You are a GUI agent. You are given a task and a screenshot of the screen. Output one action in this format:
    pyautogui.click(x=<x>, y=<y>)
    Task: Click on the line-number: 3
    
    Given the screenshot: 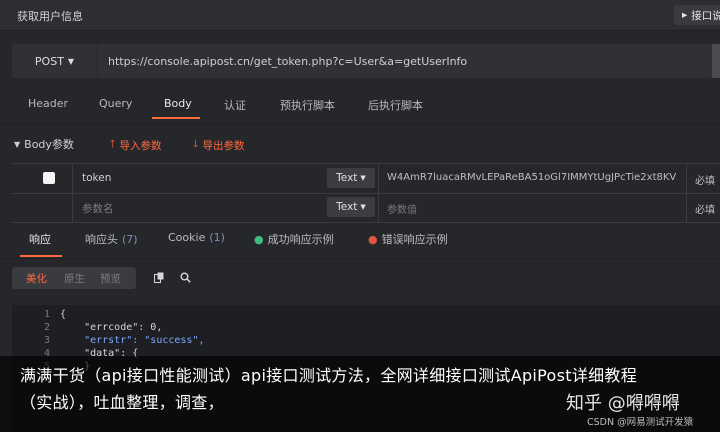 What is the action you would take?
    pyautogui.click(x=46, y=340)
    